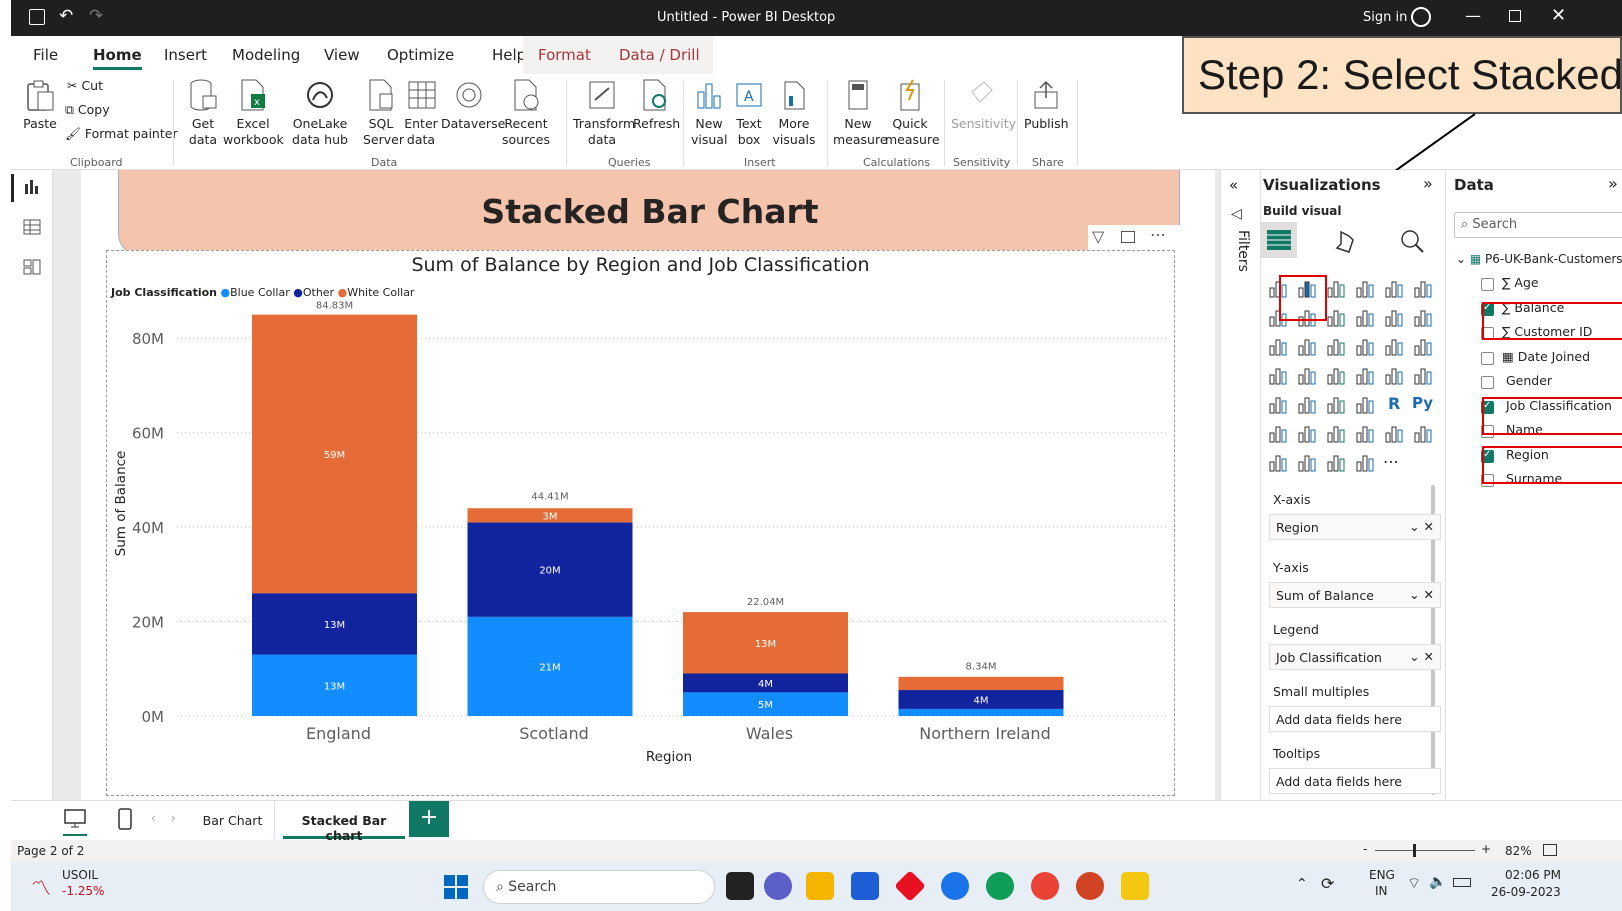 This screenshot has height=911, width=1622. Describe the element at coordinates (173, 818) in the screenshot. I see `scroll-right-icon: ›` at that location.